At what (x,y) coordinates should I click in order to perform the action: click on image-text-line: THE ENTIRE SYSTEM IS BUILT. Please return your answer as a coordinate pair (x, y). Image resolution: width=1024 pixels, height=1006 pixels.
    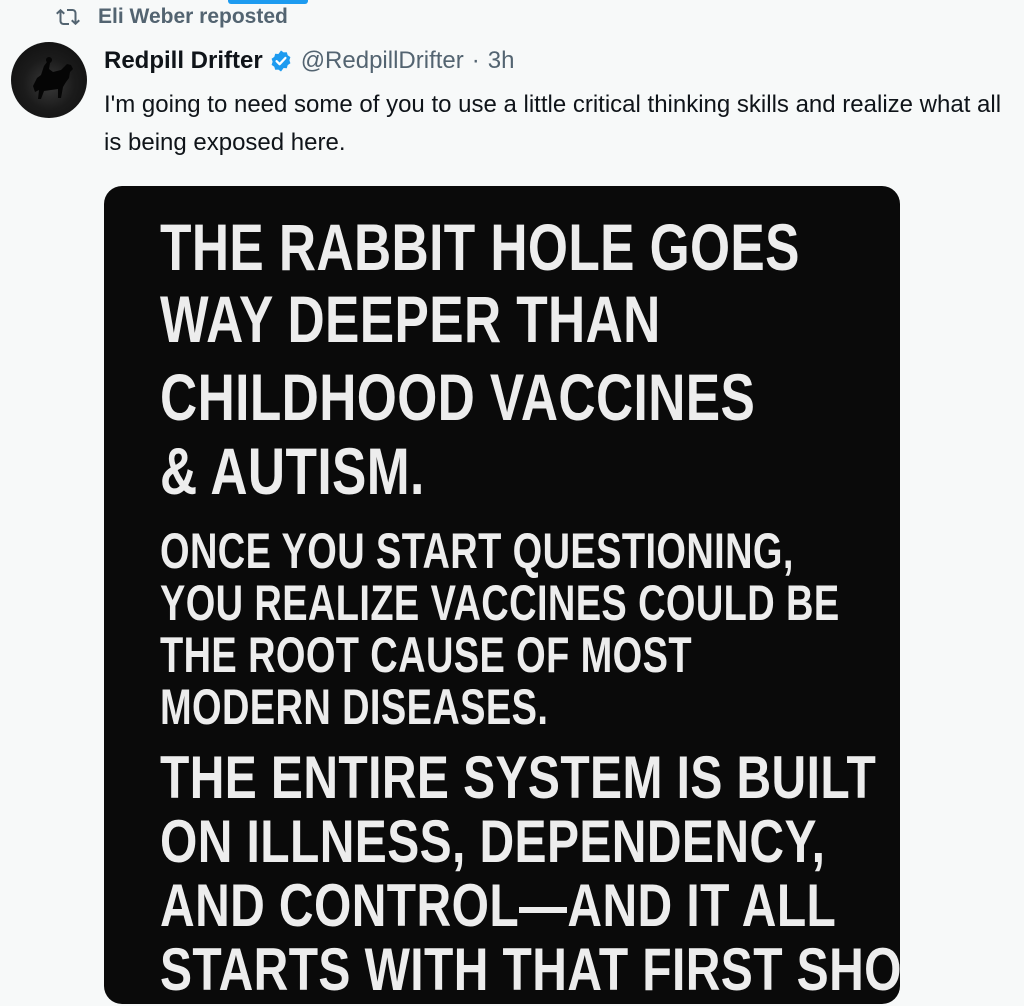
    Looking at the image, I should click on (518, 777).